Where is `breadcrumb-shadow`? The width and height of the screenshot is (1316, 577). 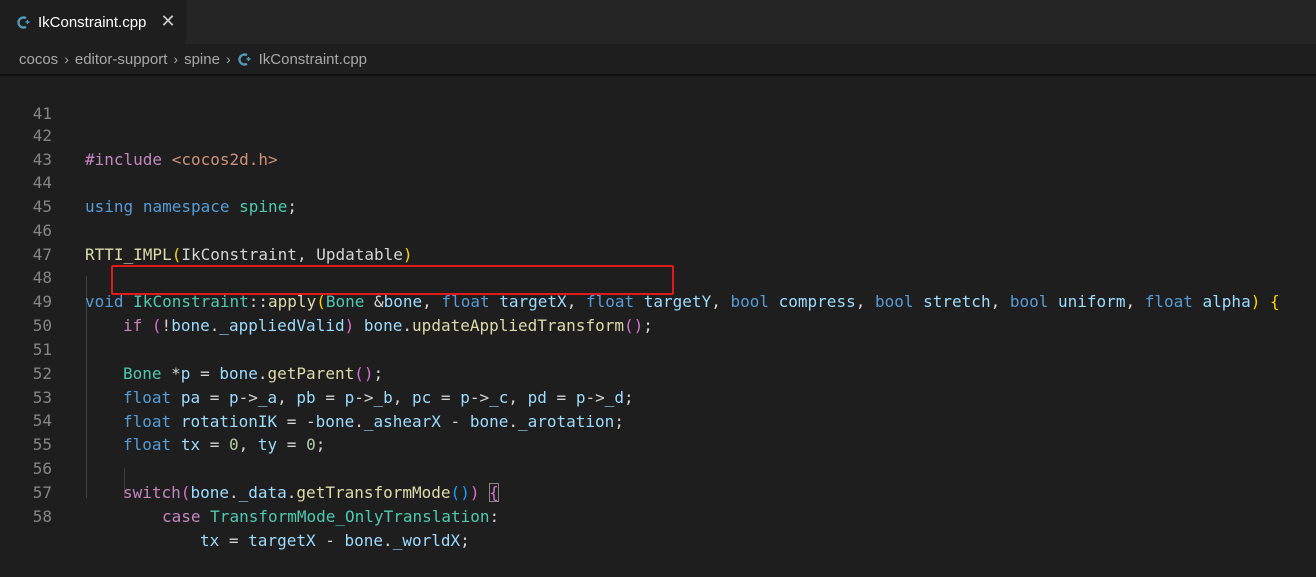 breadcrumb-shadow is located at coordinates (658, 75).